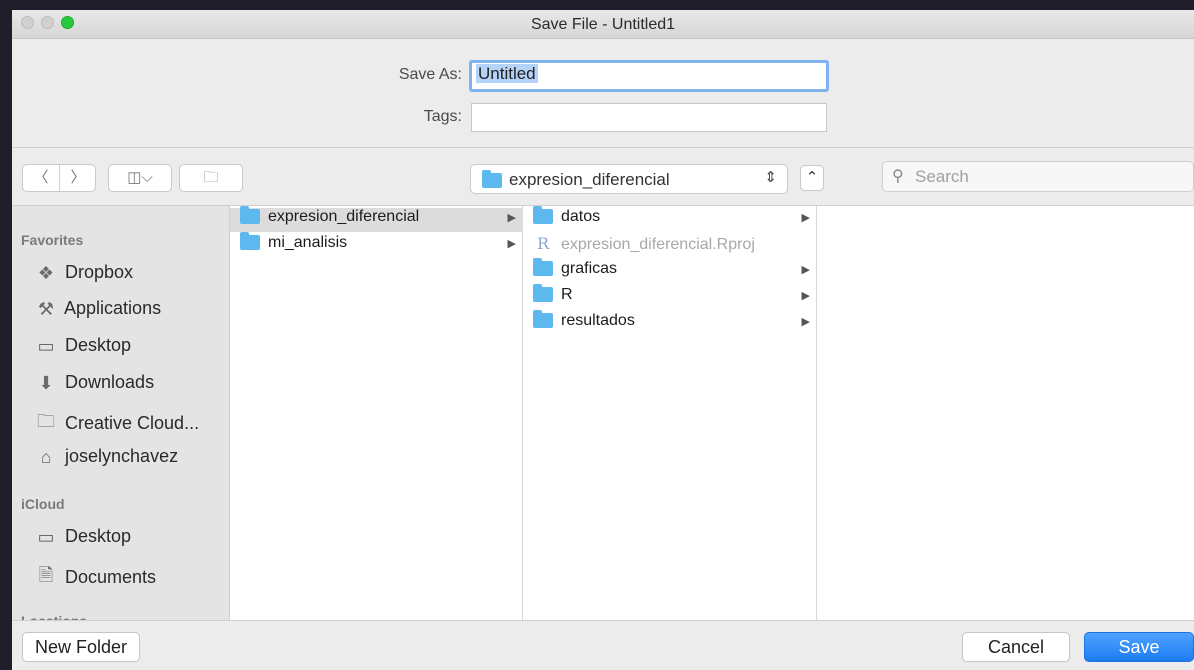  I want to click on sidebar-item-applications: ⚒ Applications, so click(96, 309).